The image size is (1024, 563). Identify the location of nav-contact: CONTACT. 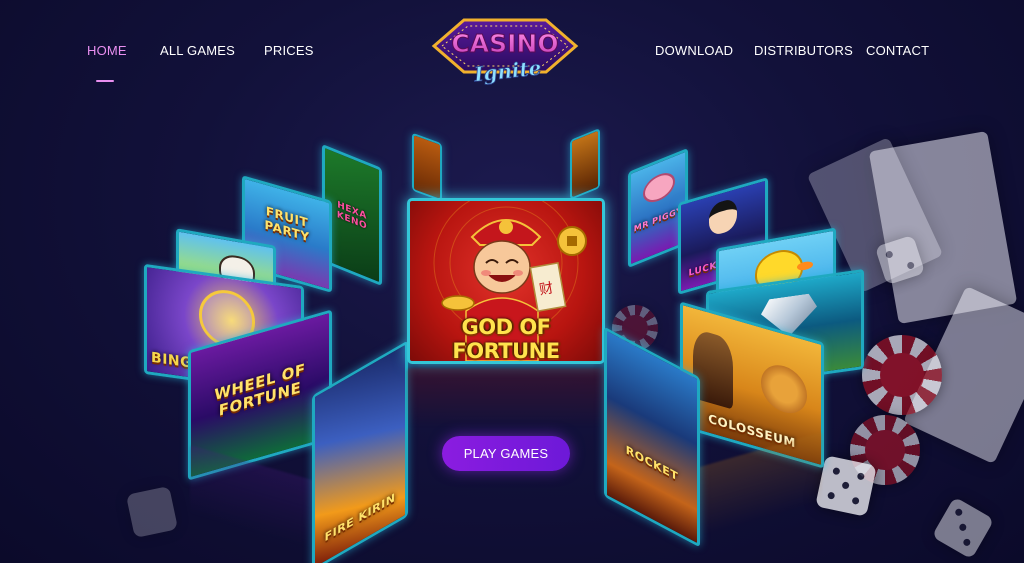
(897, 50).